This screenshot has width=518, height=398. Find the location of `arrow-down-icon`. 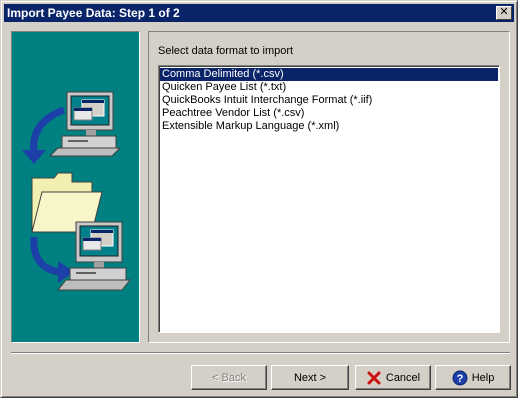

arrow-down-icon is located at coordinates (48, 130).